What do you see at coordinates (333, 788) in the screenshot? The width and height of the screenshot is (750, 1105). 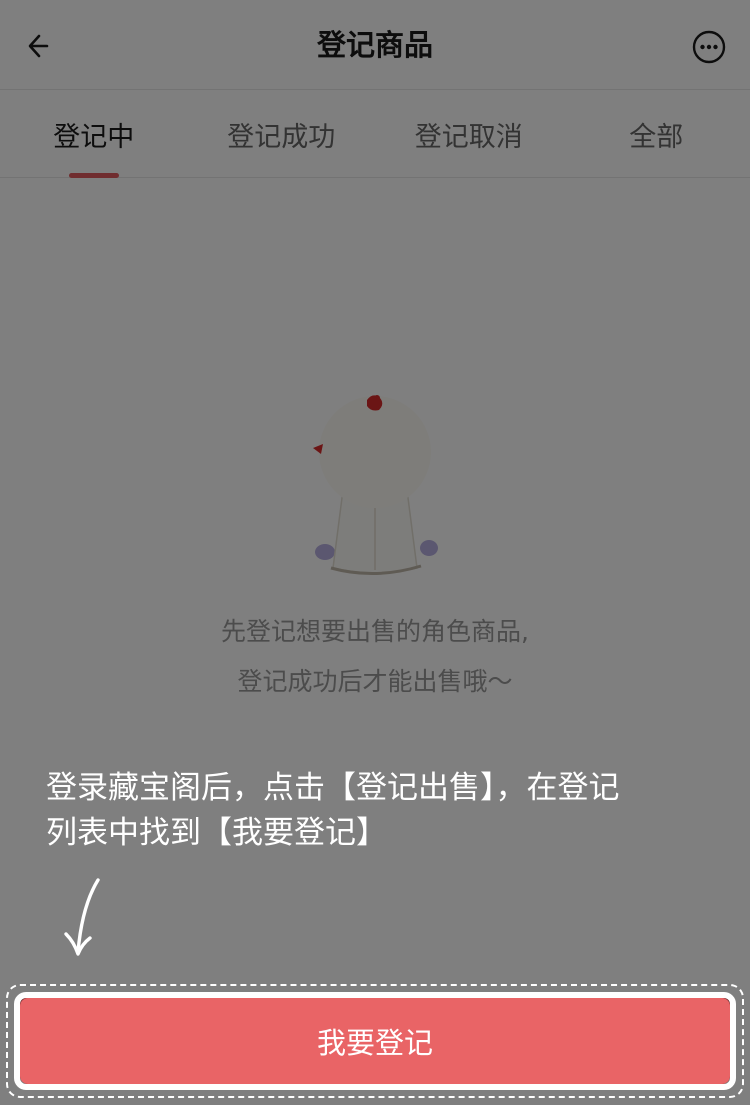 I see `guide-text-line-1: 登录藏宝阁后，点击【登记出售】，在登记` at bounding box center [333, 788].